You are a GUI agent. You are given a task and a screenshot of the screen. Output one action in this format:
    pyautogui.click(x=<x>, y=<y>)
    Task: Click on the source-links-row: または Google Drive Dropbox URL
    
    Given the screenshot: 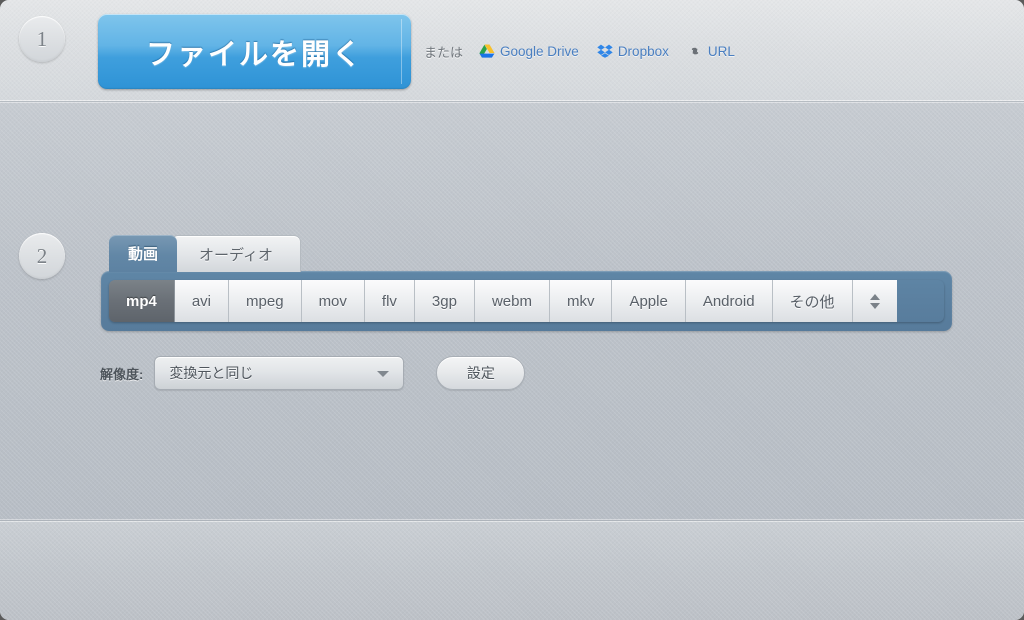 What is the action you would take?
    pyautogui.click(x=588, y=51)
    